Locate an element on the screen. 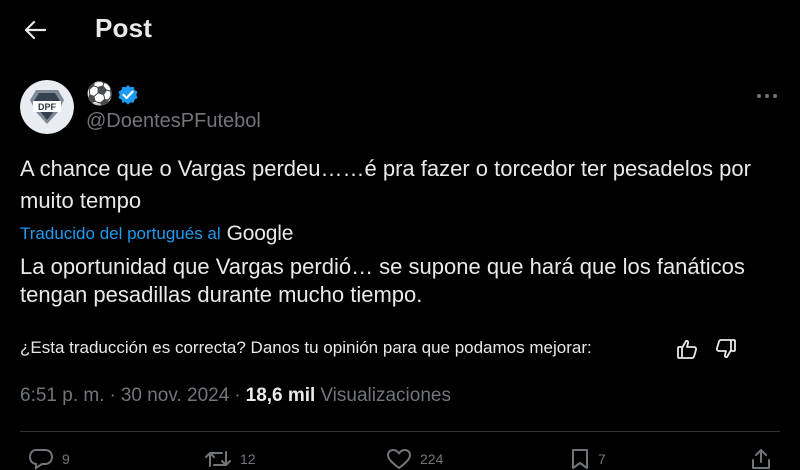 The image size is (800, 470). repost-count: 12 is located at coordinates (248, 459).